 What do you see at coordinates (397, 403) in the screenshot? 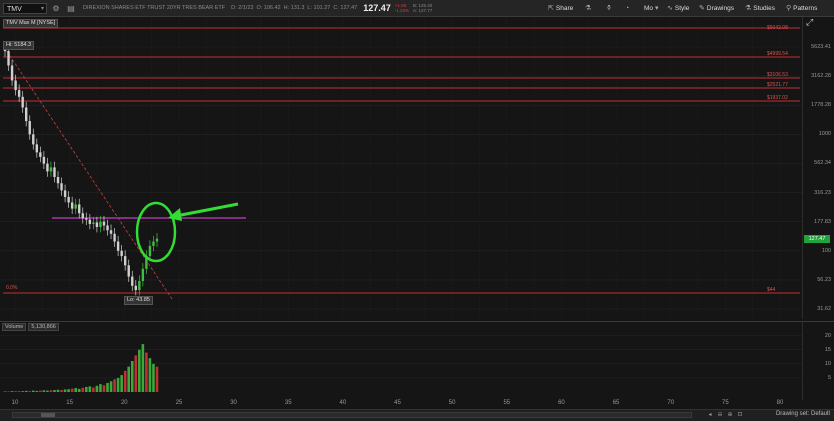
I see `time-tick-label: 45` at bounding box center [397, 403].